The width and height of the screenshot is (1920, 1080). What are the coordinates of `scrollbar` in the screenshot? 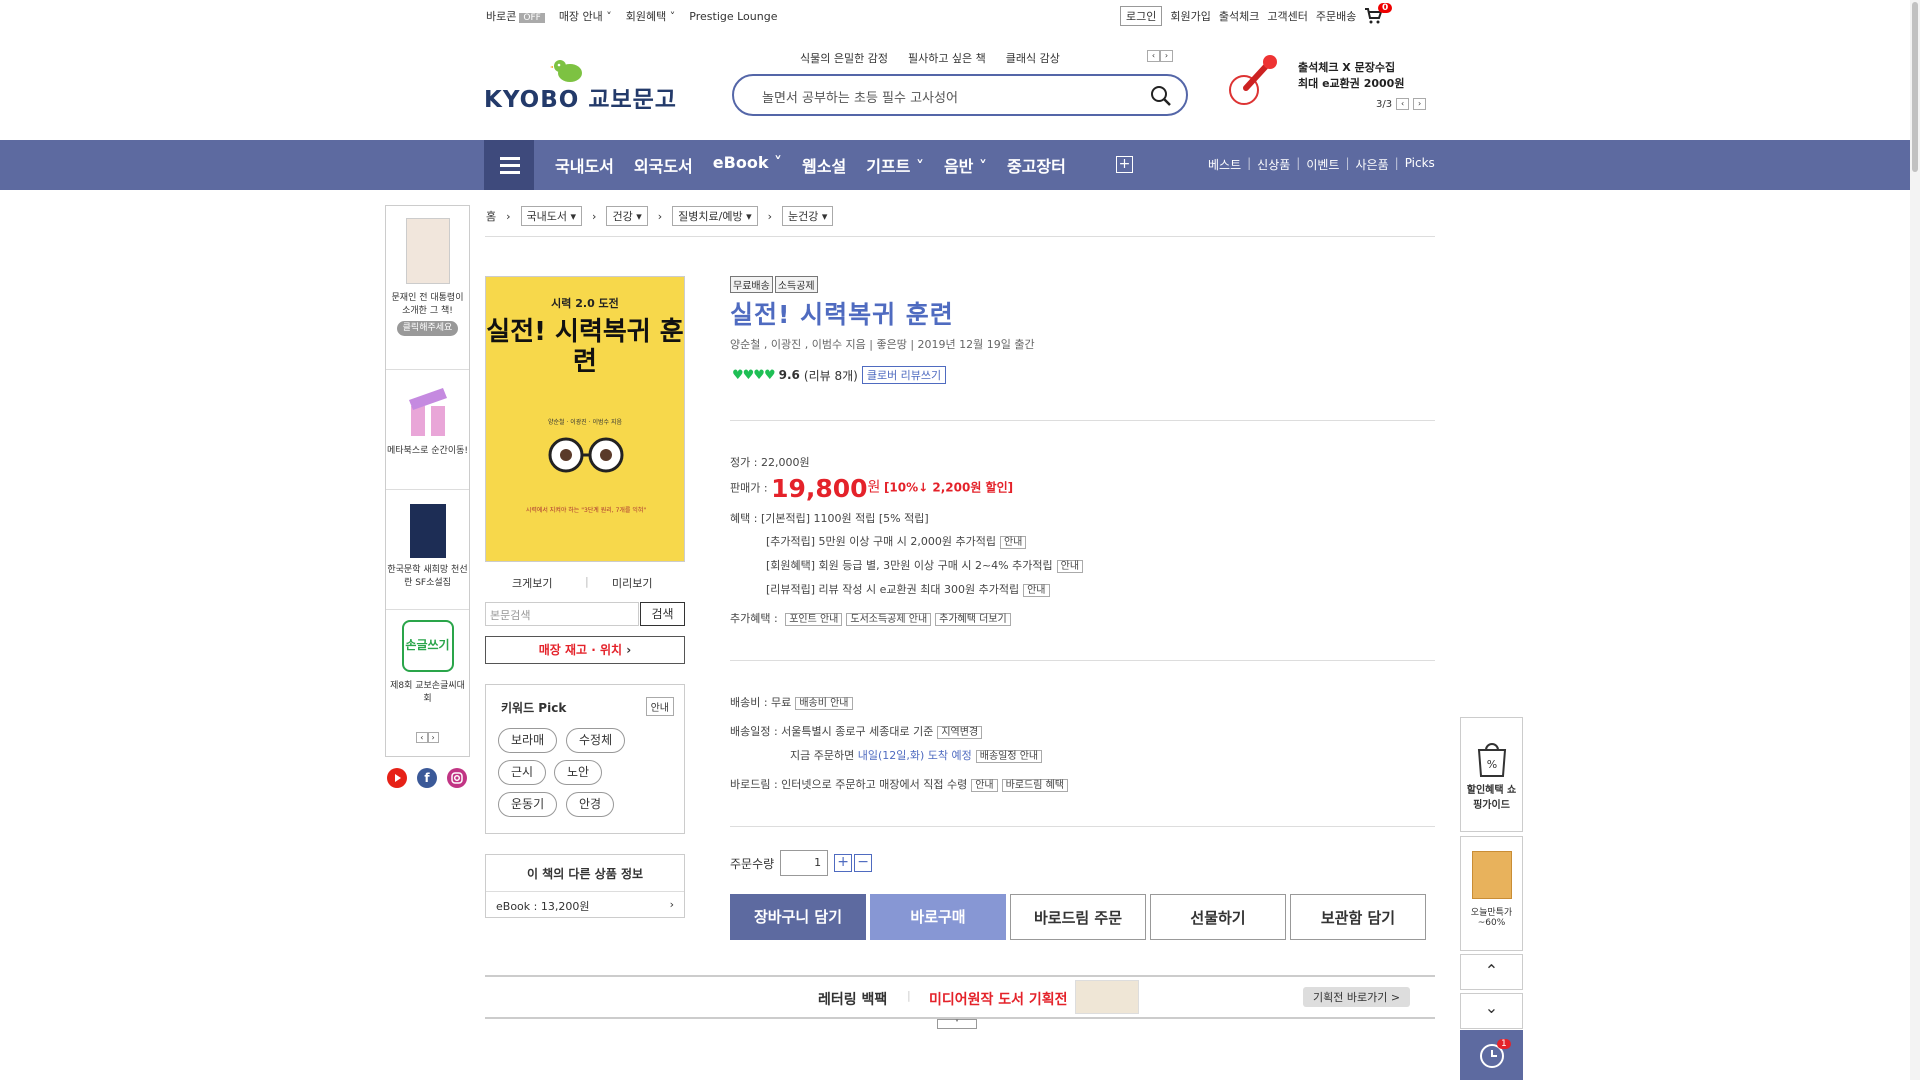 It's located at (1915, 540).